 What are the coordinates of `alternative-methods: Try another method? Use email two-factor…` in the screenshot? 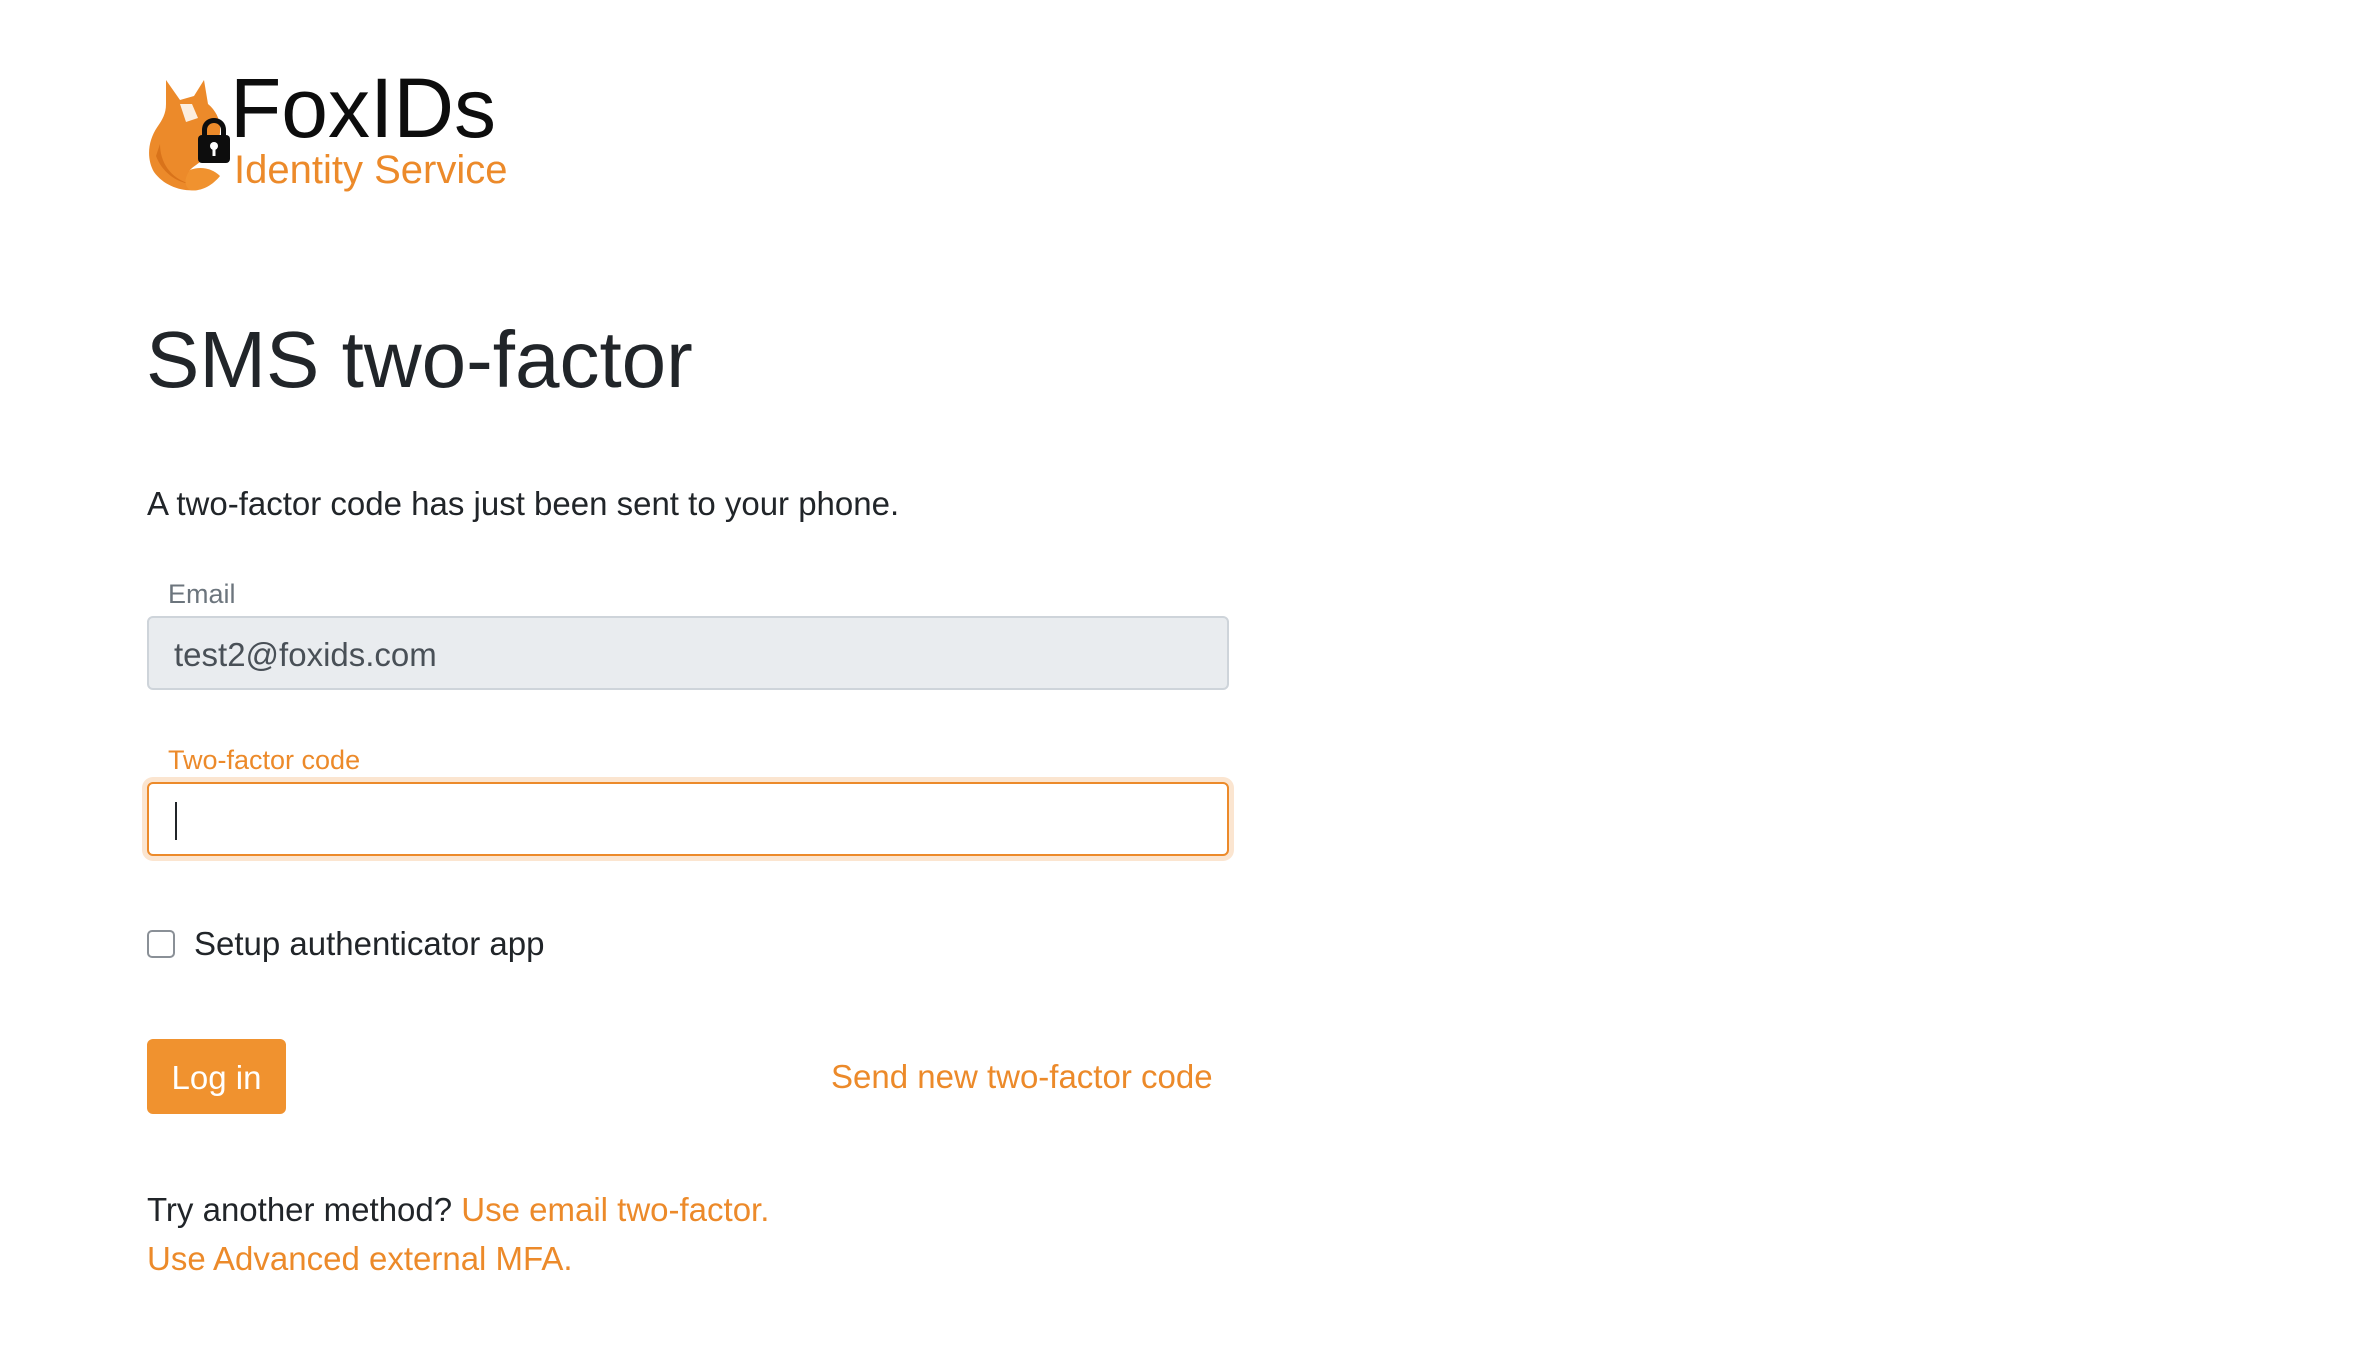 It's located at (458, 1210).